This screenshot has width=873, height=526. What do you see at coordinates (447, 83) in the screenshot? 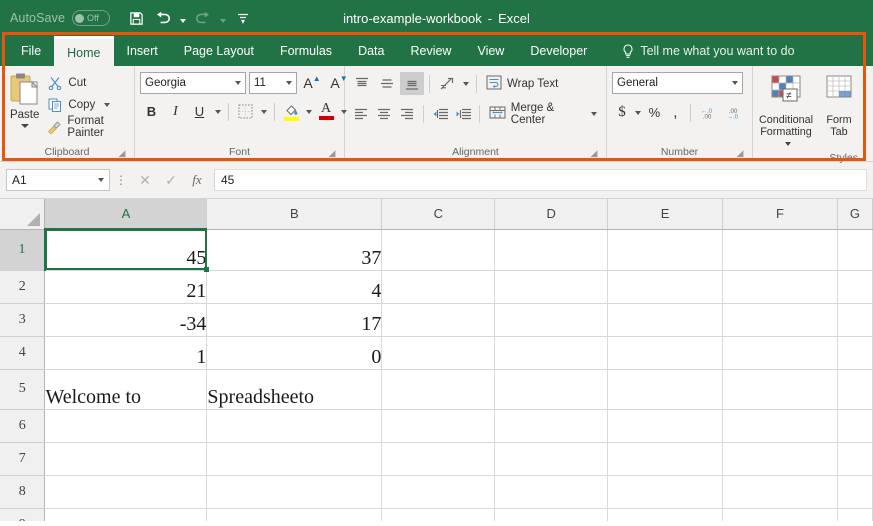
I see `orientation-button` at bounding box center [447, 83].